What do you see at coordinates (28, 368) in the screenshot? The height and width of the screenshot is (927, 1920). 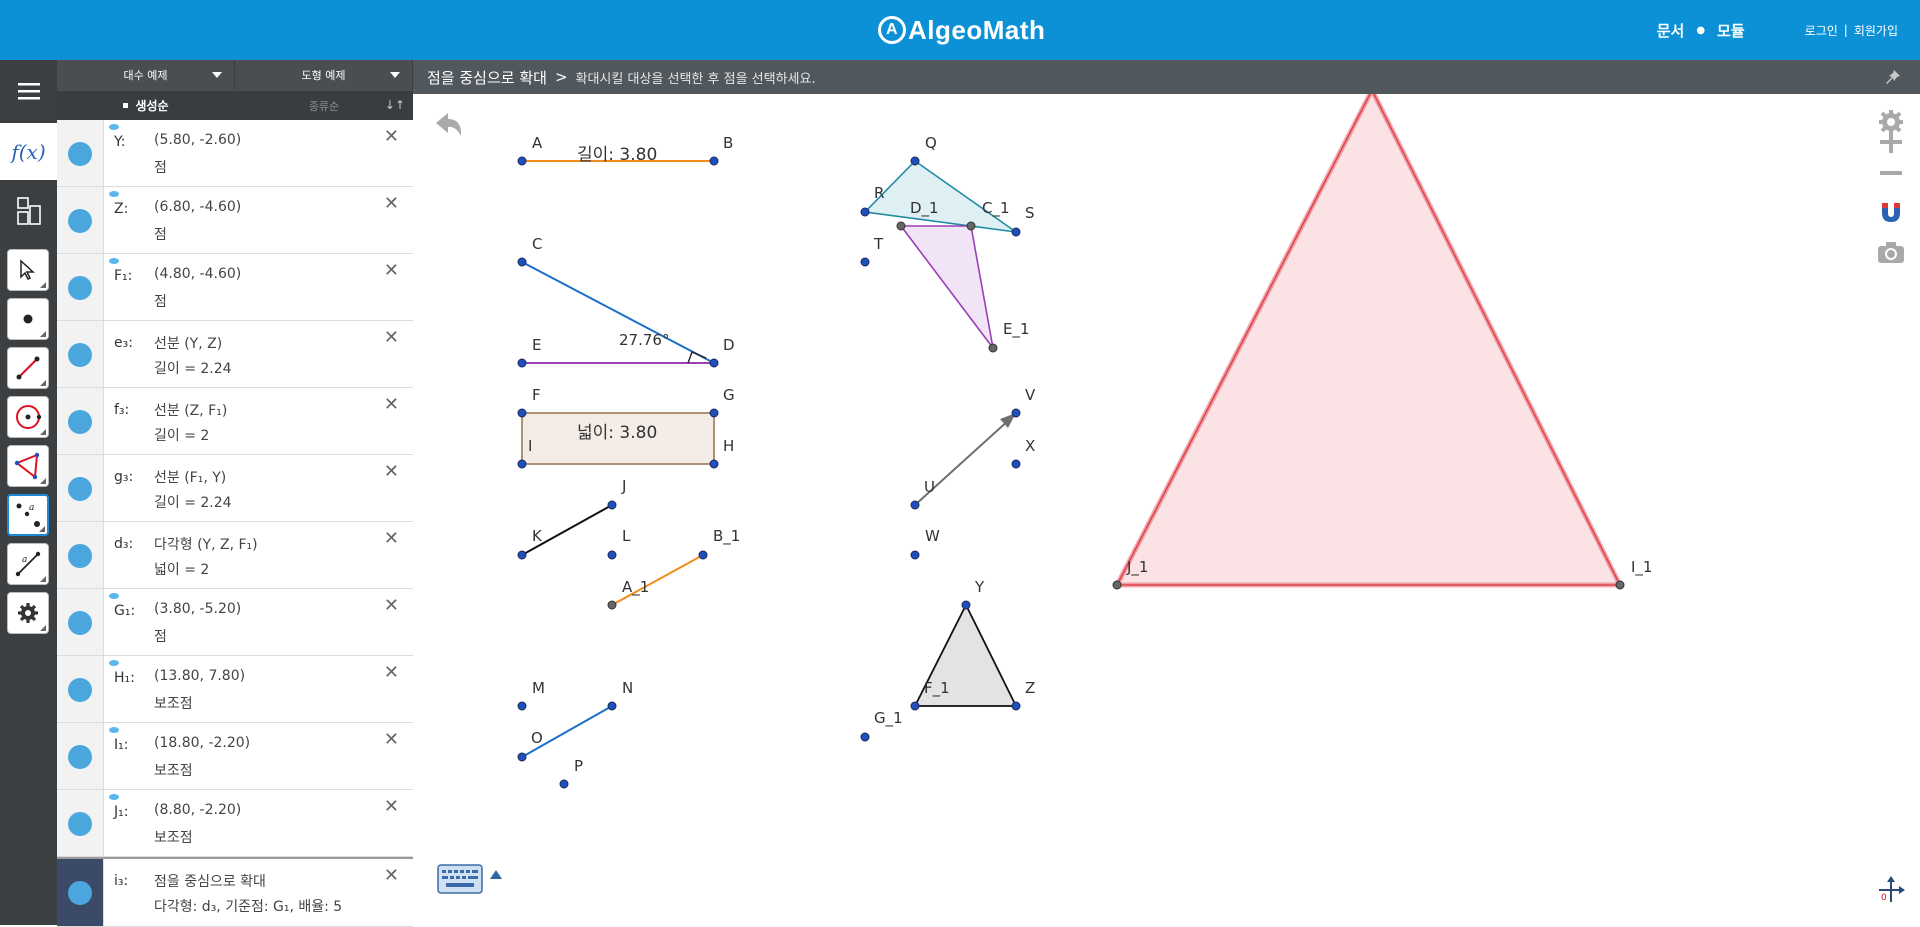 I see `tool-segment` at bounding box center [28, 368].